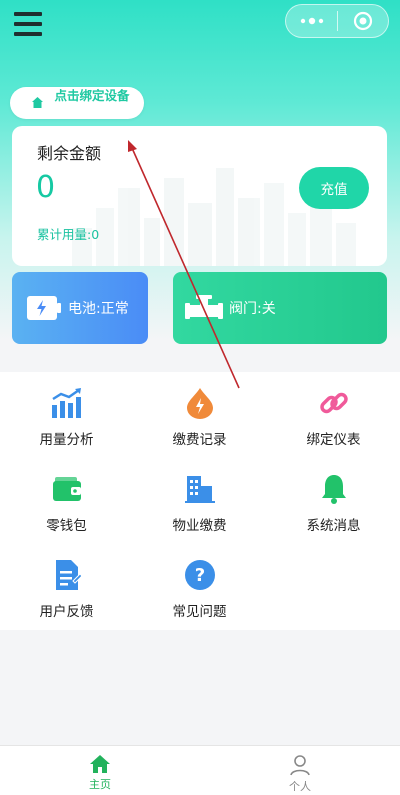  What do you see at coordinates (300, 765) in the screenshot?
I see `user-icon` at bounding box center [300, 765].